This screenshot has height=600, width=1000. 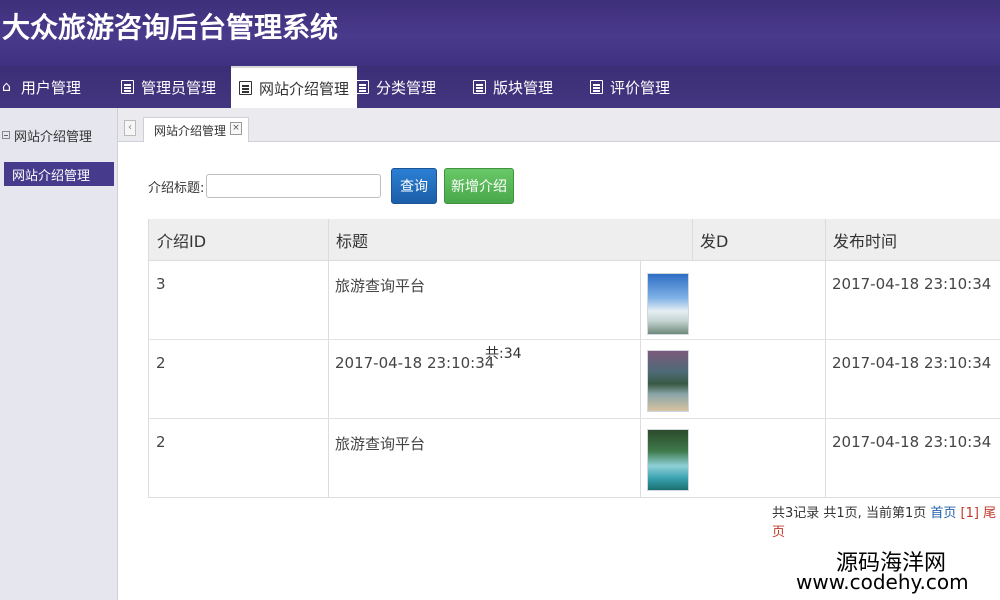 What do you see at coordinates (190, 131) in the screenshot?
I see `tab-label: 网站介绍管理` at bounding box center [190, 131].